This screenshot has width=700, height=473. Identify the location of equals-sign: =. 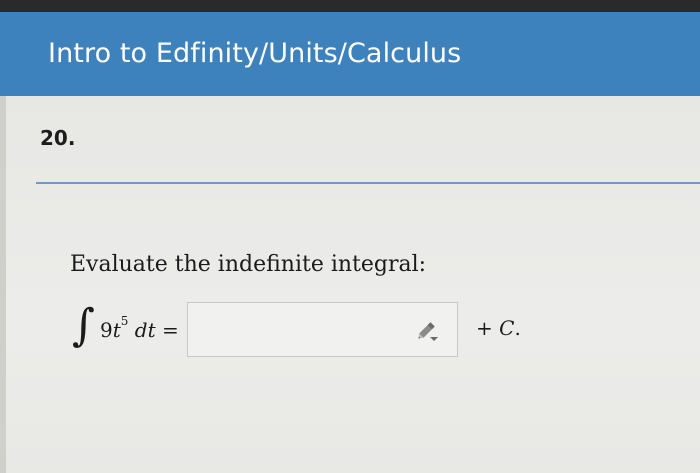
(170, 330).